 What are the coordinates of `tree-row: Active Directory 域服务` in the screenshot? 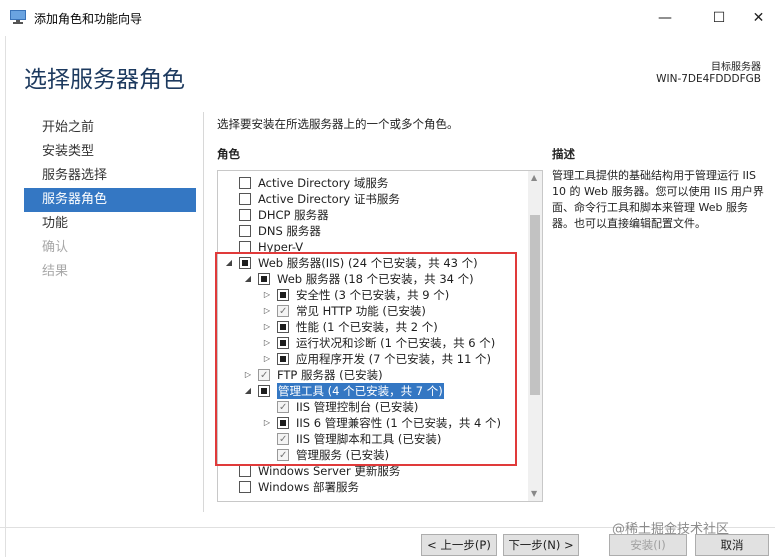 It's located at (373, 183).